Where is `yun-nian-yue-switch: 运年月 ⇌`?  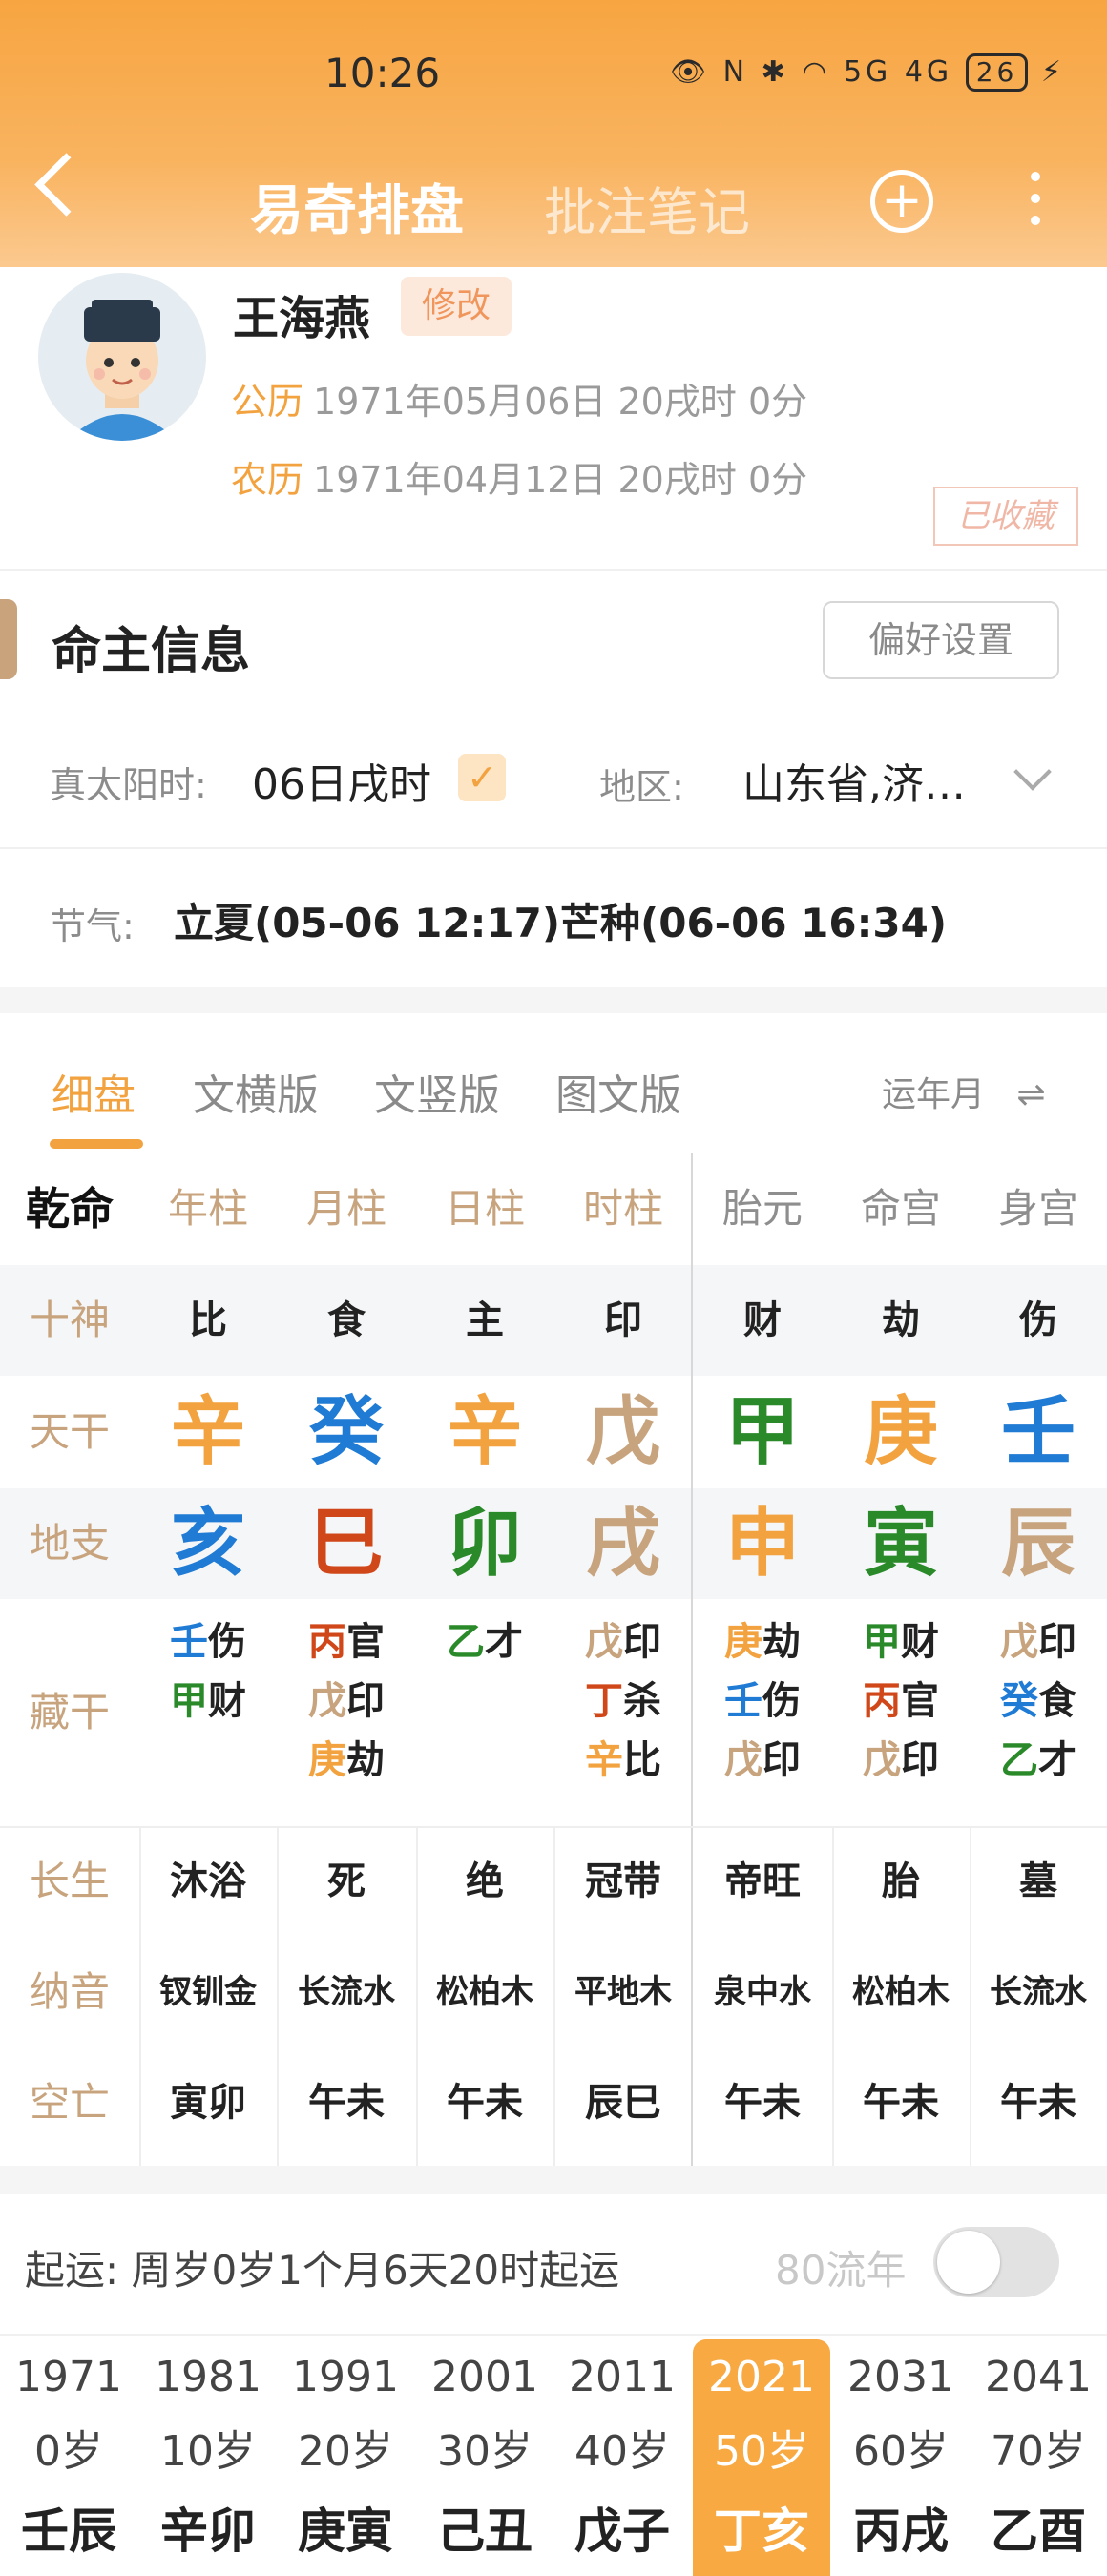
yun-nian-yue-switch: 运年月 ⇌ is located at coordinates (964, 1091).